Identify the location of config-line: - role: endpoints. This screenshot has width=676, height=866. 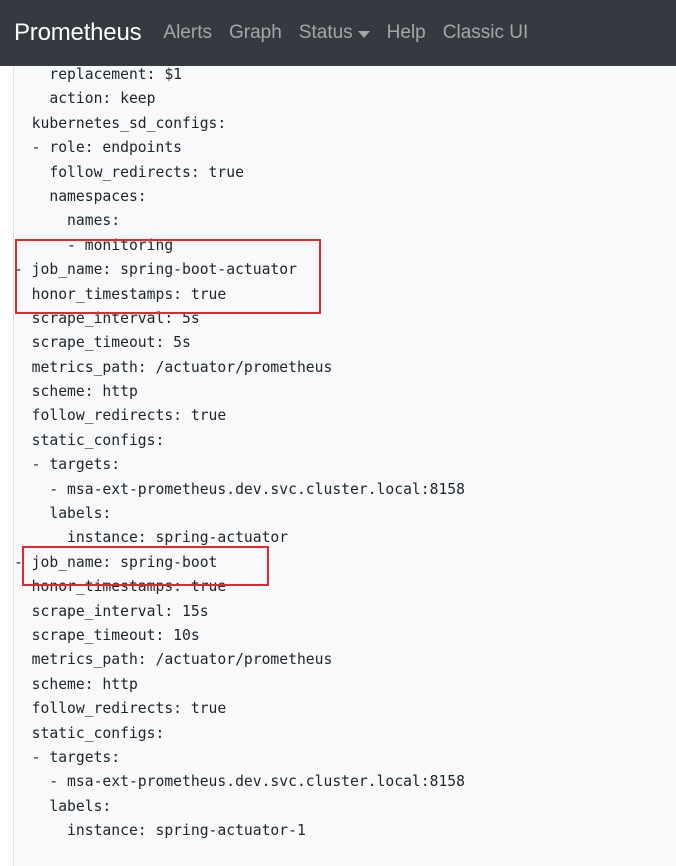
(98, 148).